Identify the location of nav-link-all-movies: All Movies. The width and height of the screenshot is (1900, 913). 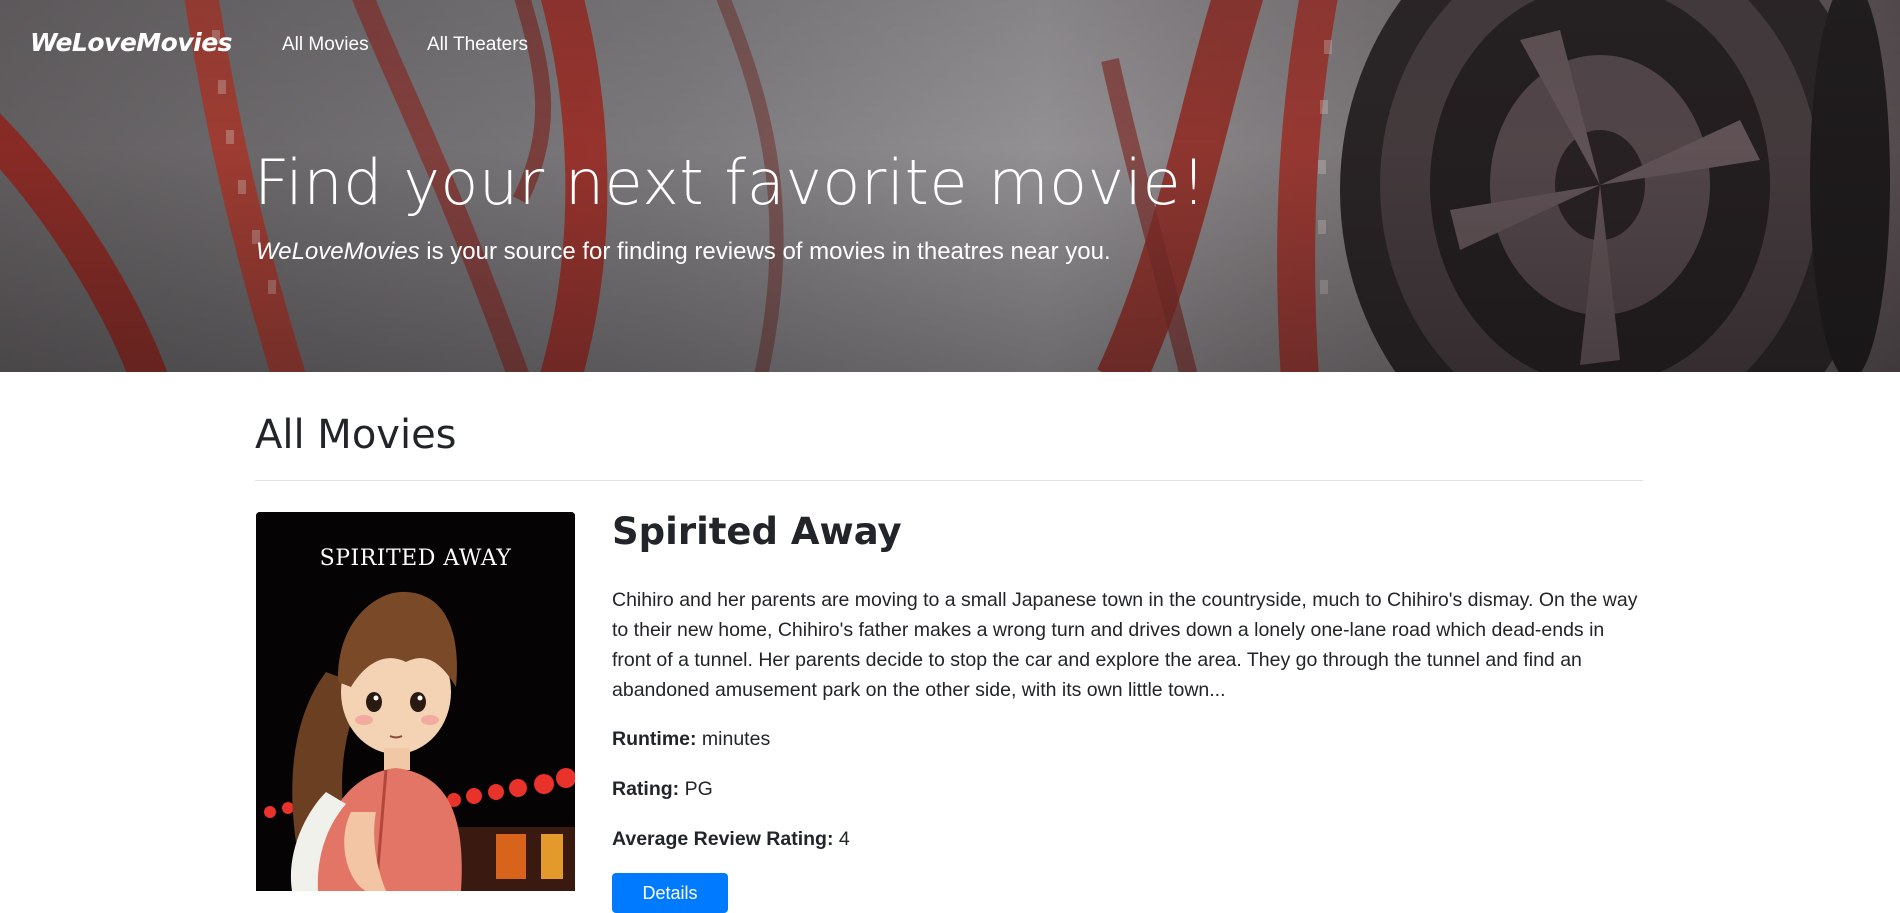
(325, 45).